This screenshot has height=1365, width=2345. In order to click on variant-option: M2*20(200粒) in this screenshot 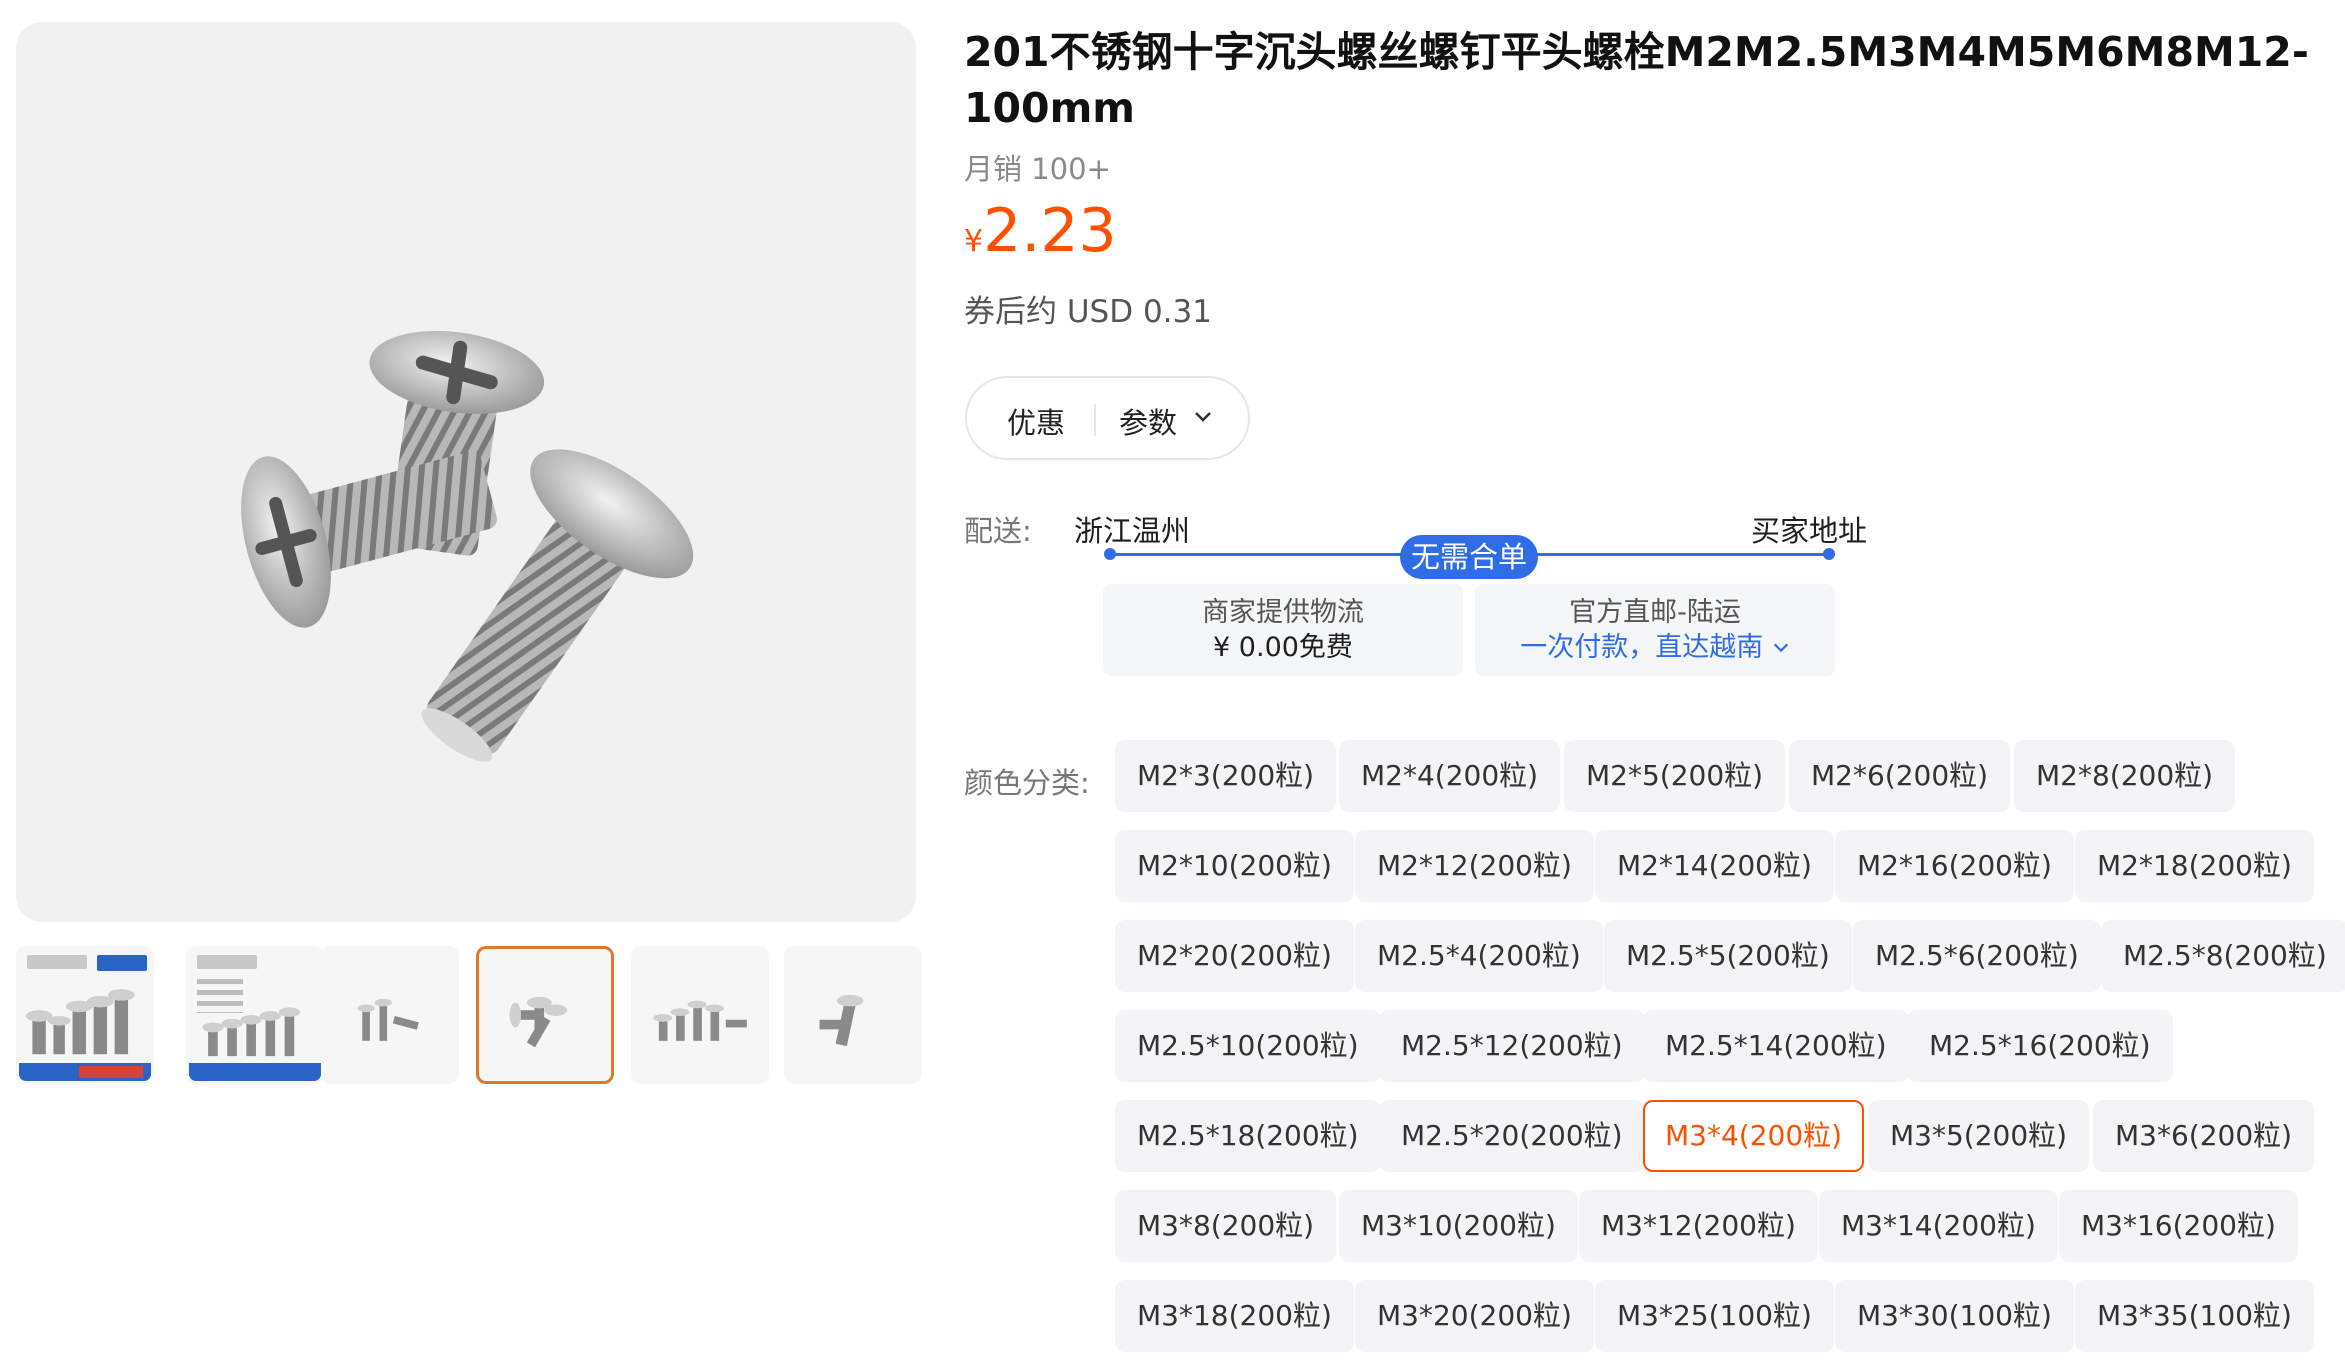, I will do `click(1234, 956)`.